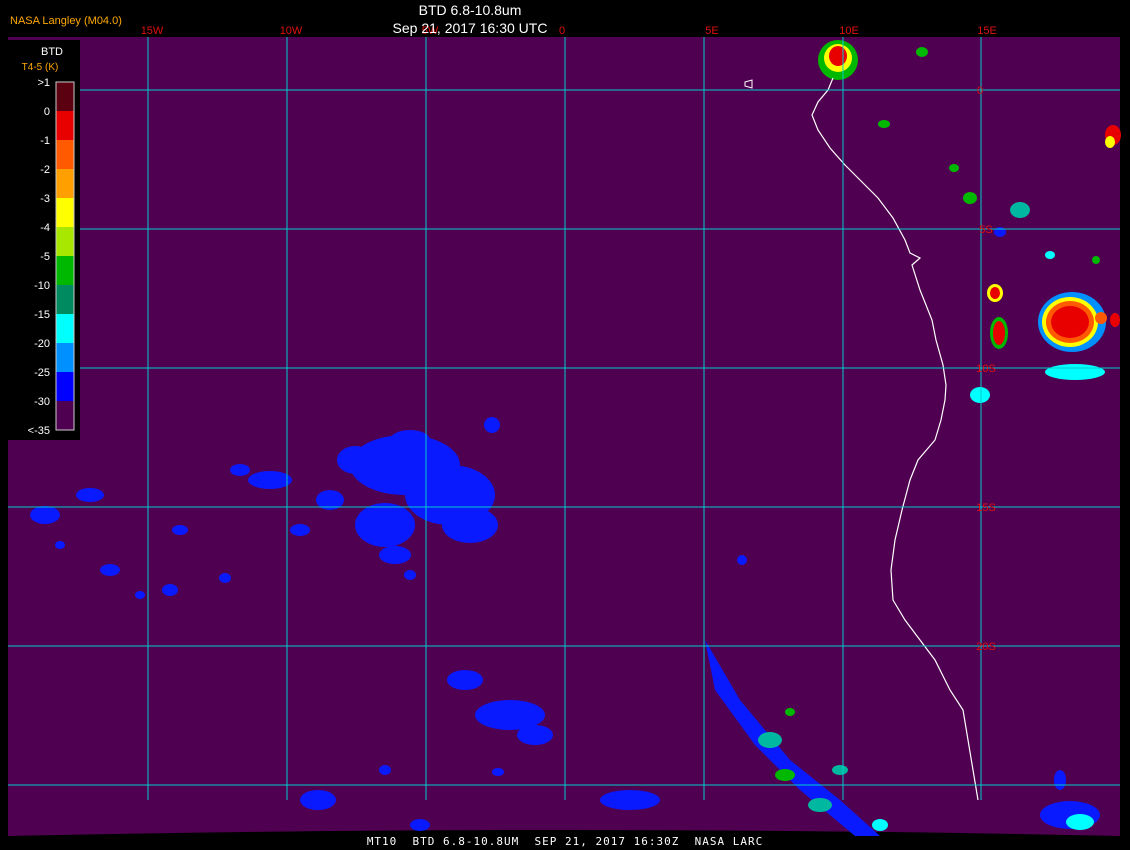 This screenshot has height=850, width=1130. I want to click on legend-title: BTD, so click(52, 52).